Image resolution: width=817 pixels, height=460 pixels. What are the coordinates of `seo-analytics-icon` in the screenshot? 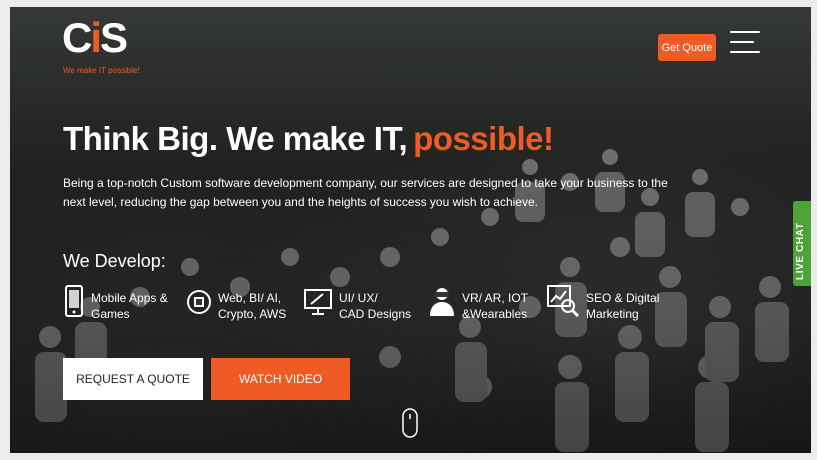 It's located at (563, 301).